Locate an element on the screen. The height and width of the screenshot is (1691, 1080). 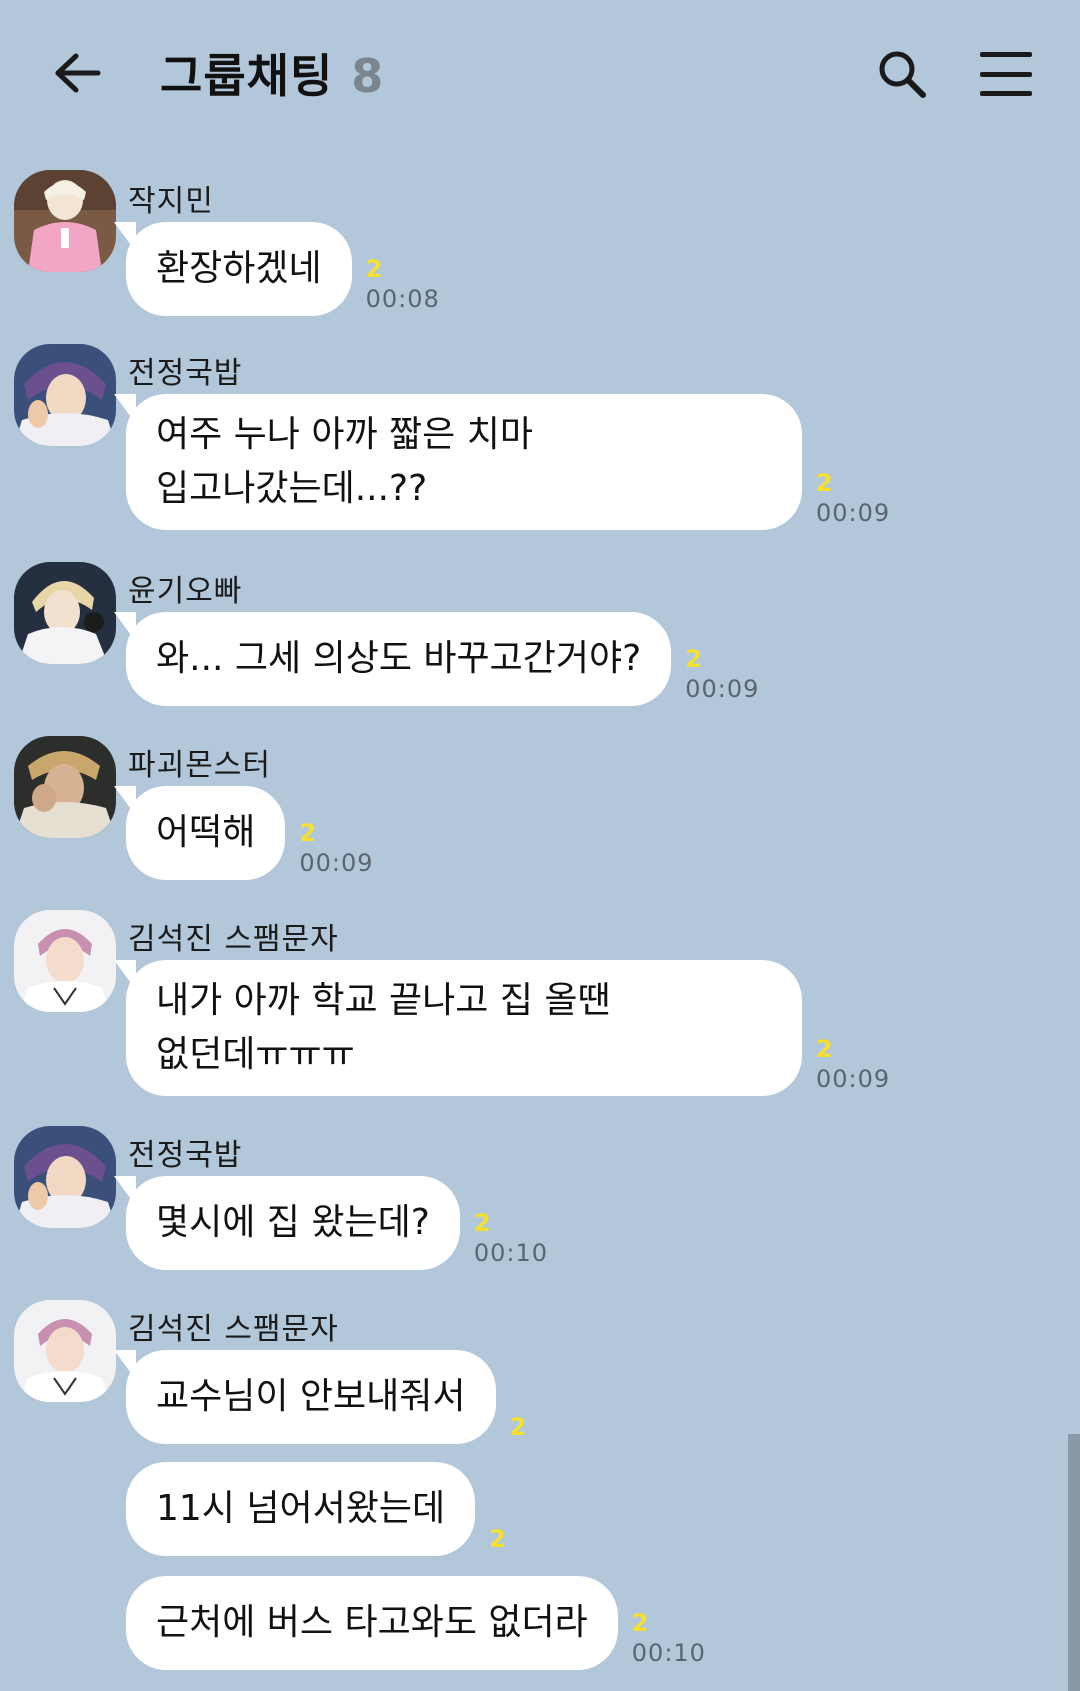
message-bubble: 여주 누나 아까 짧은 치마 입고나갔는데...?? is located at coordinates (458, 462).